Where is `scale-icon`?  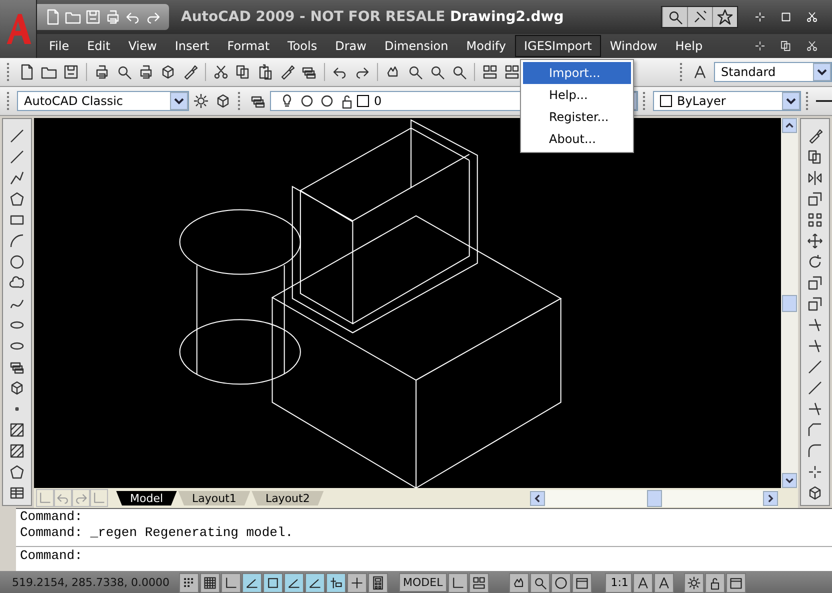
scale-icon is located at coordinates (815, 283).